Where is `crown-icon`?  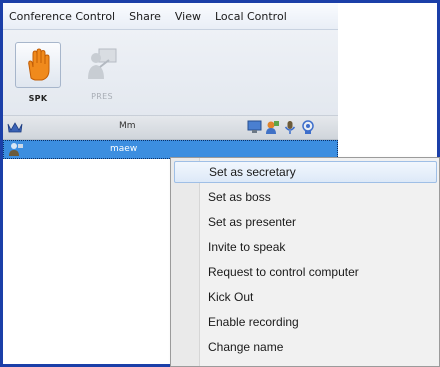
crown-icon is located at coordinates (15, 127).